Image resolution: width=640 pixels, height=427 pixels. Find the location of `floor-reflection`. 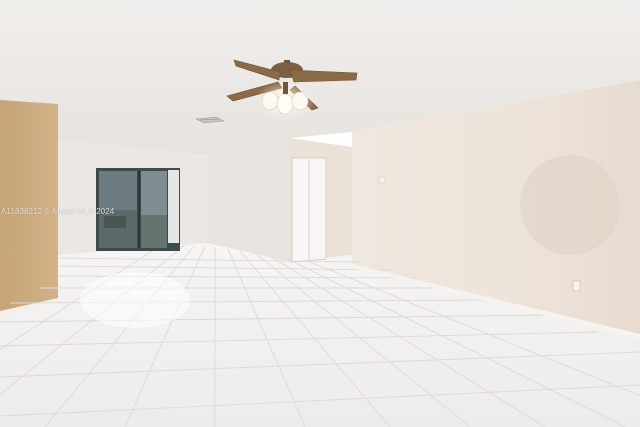

floor-reflection is located at coordinates (135, 300).